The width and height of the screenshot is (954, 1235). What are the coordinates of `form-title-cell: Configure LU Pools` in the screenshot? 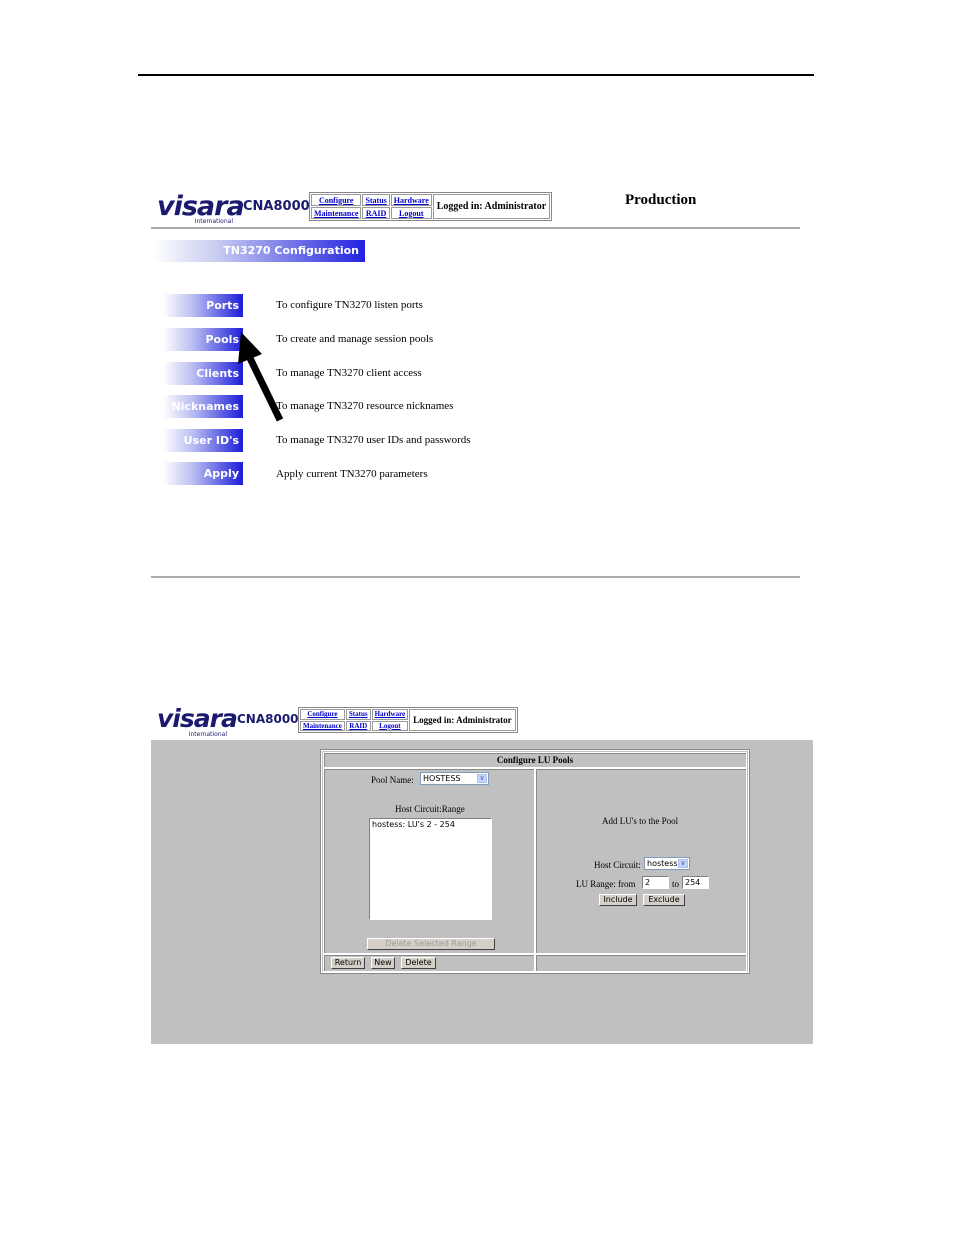 It's located at (535, 760).